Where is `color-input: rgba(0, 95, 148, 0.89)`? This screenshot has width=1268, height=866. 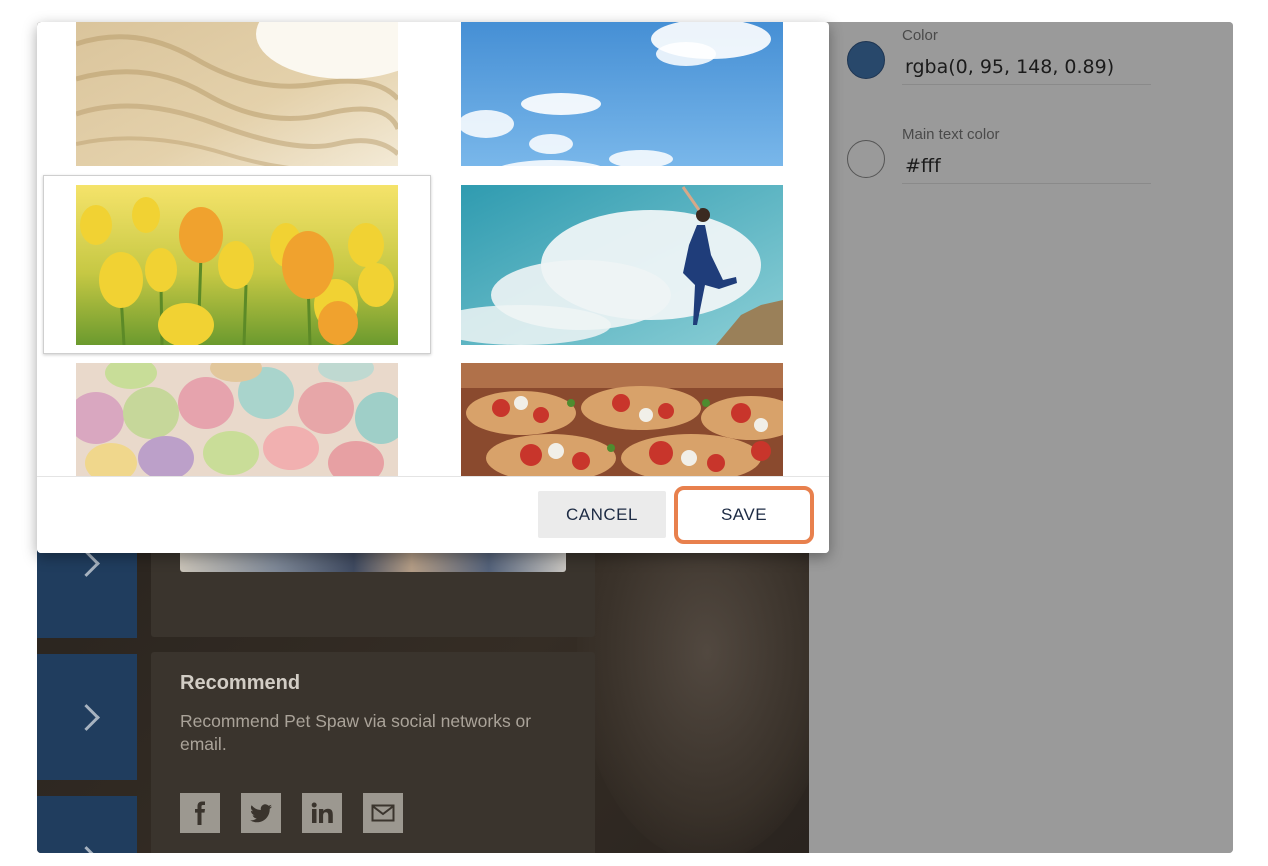
color-input: rgba(0, 95, 148, 0.89) is located at coordinates (1026, 70).